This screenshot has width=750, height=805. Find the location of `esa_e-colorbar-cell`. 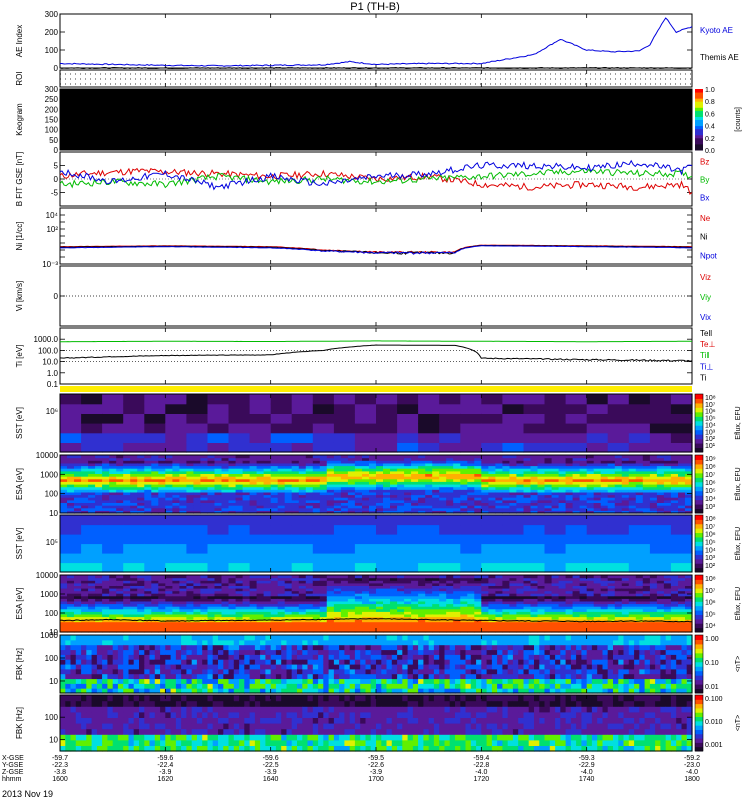

esa_e-colorbar-cell is located at coordinates (699, 456).